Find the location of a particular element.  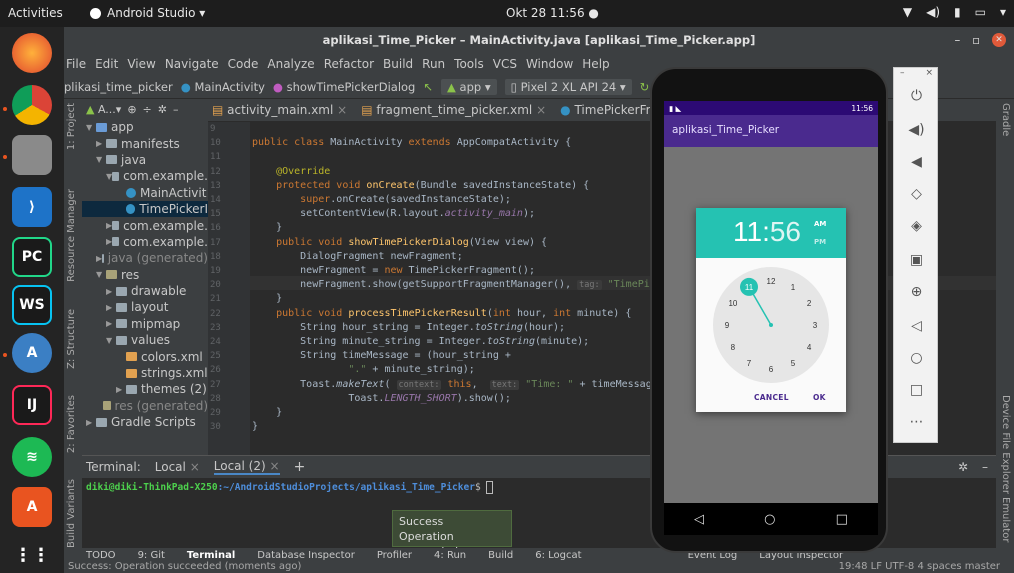

logcat-button: 6: Logcat is located at coordinates (558, 555).